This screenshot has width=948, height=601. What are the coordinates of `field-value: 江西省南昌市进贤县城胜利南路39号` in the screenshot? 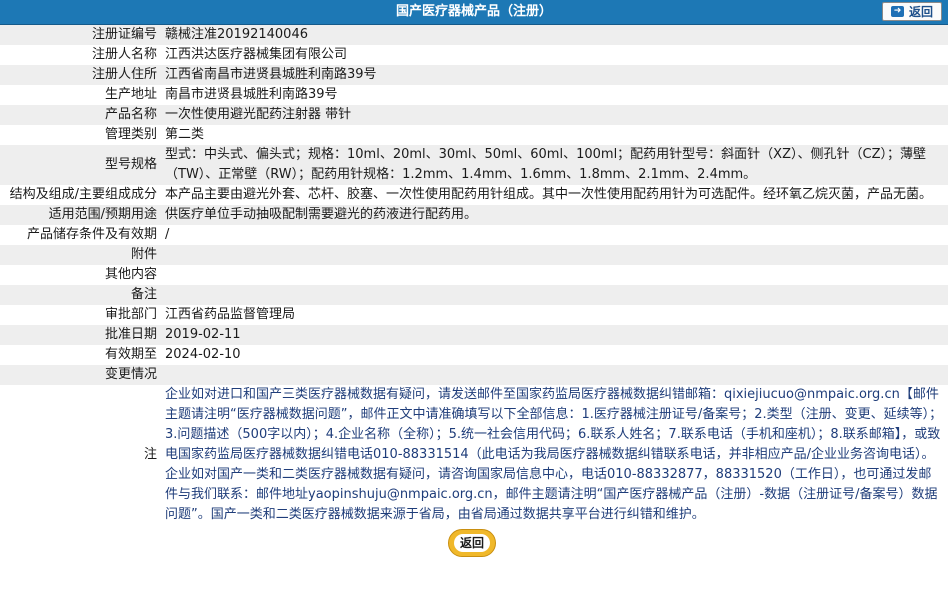 It's located at (554, 75).